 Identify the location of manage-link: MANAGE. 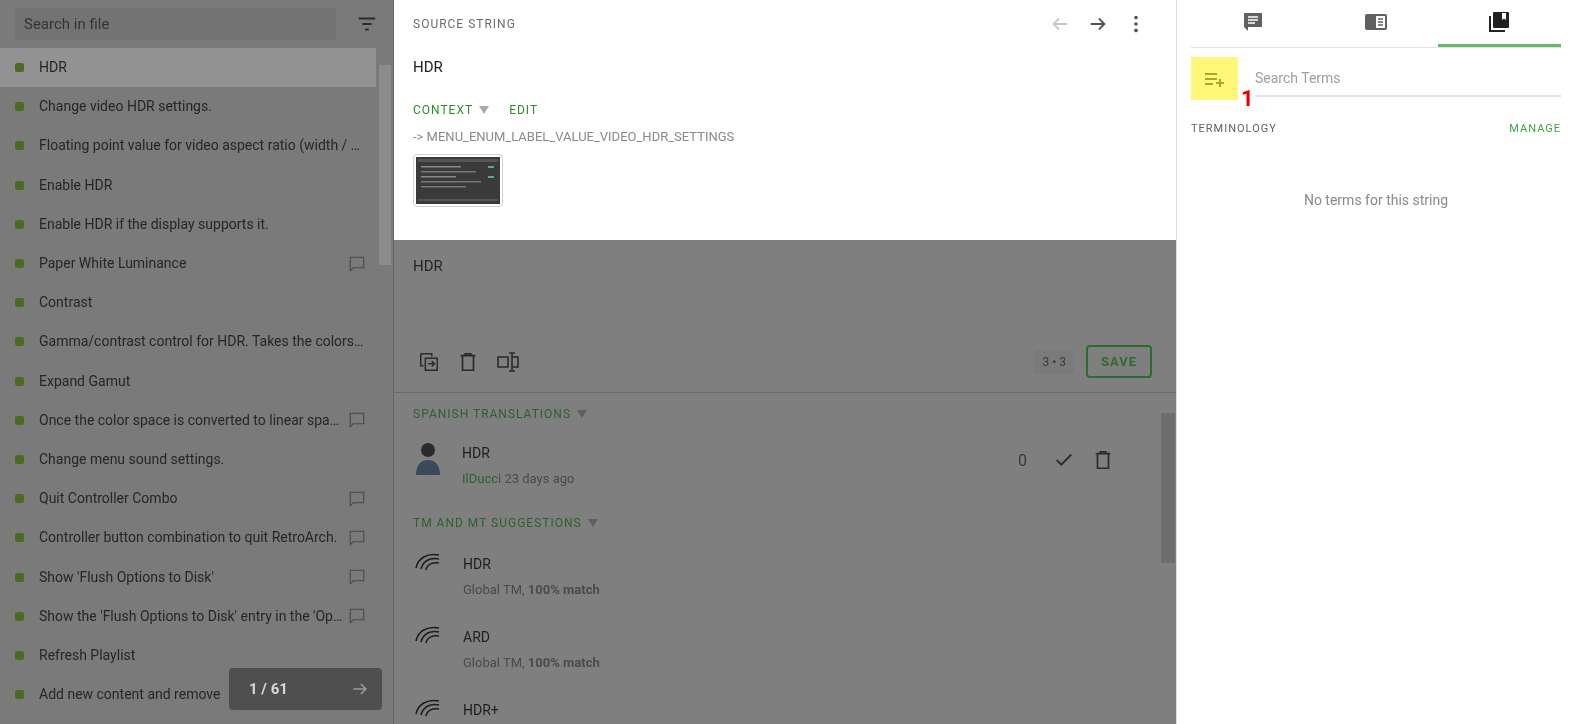
(1535, 129).